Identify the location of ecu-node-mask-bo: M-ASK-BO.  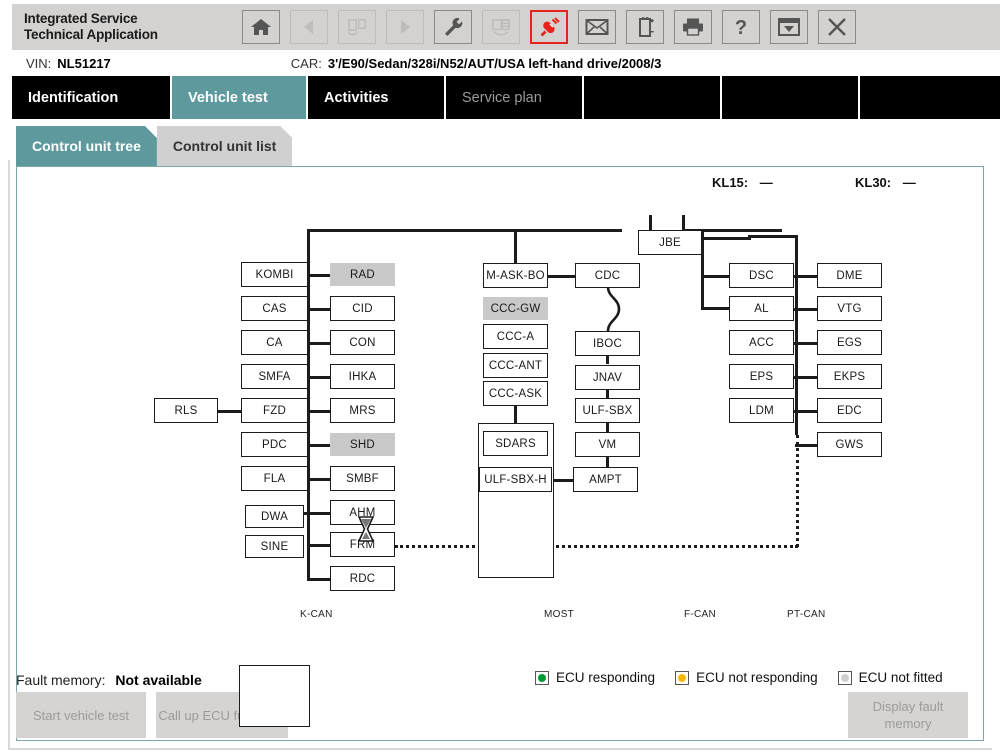
(515, 275).